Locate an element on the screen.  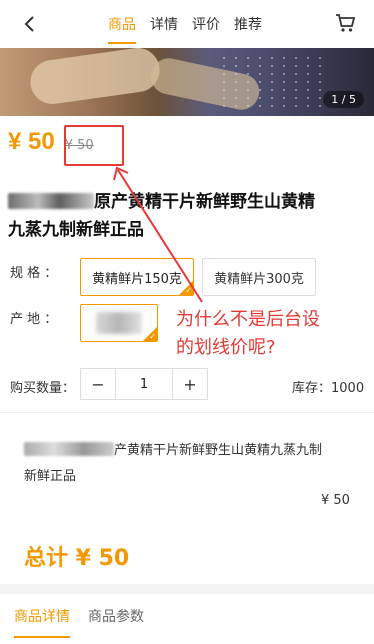
carousel-pager: 1 / 5 is located at coordinates (343, 99).